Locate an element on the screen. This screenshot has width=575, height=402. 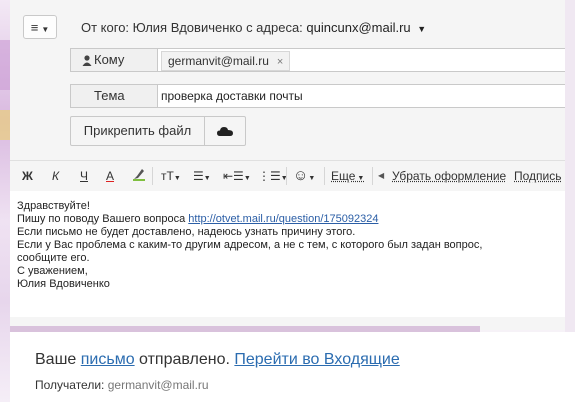
to-field-row: Кому germanvit@mail.ru × is located at coordinates (322, 60).